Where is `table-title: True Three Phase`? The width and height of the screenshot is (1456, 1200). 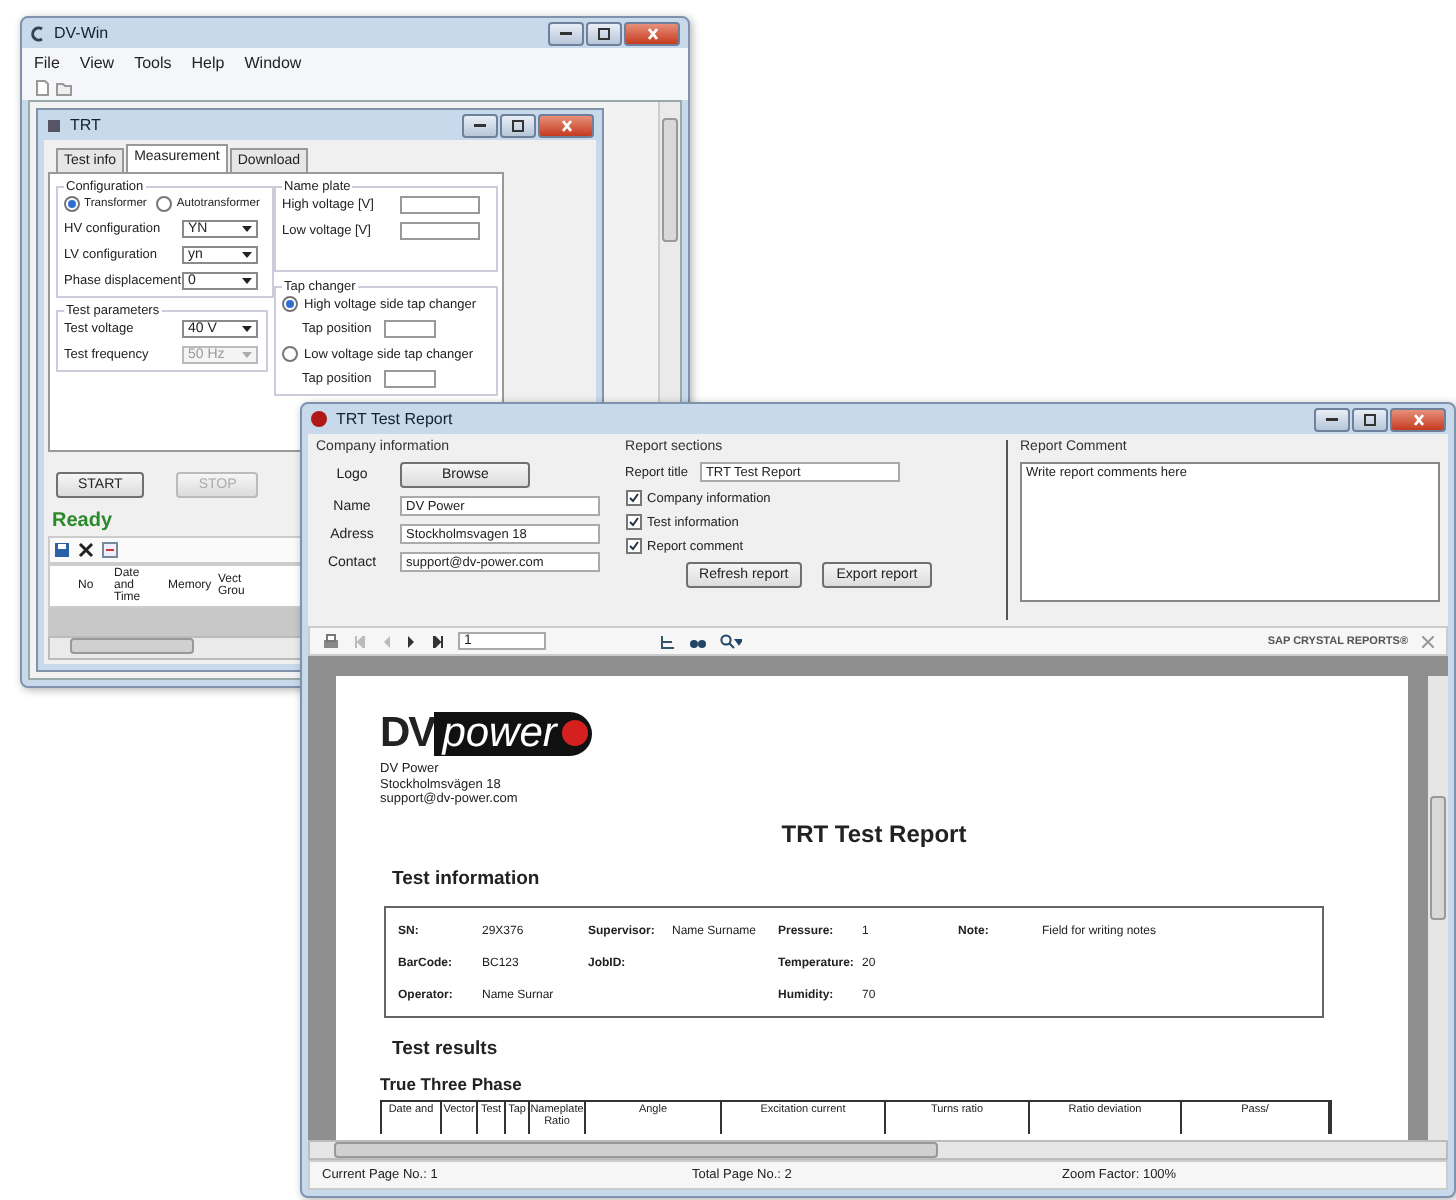
table-title: True Three Phase is located at coordinates (452, 1083).